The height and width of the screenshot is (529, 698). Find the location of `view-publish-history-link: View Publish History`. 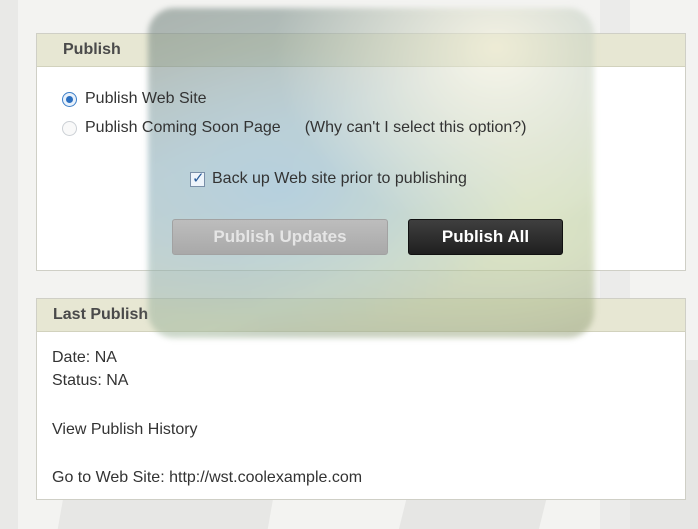

view-publish-history-link: View Publish History is located at coordinates (125, 430).